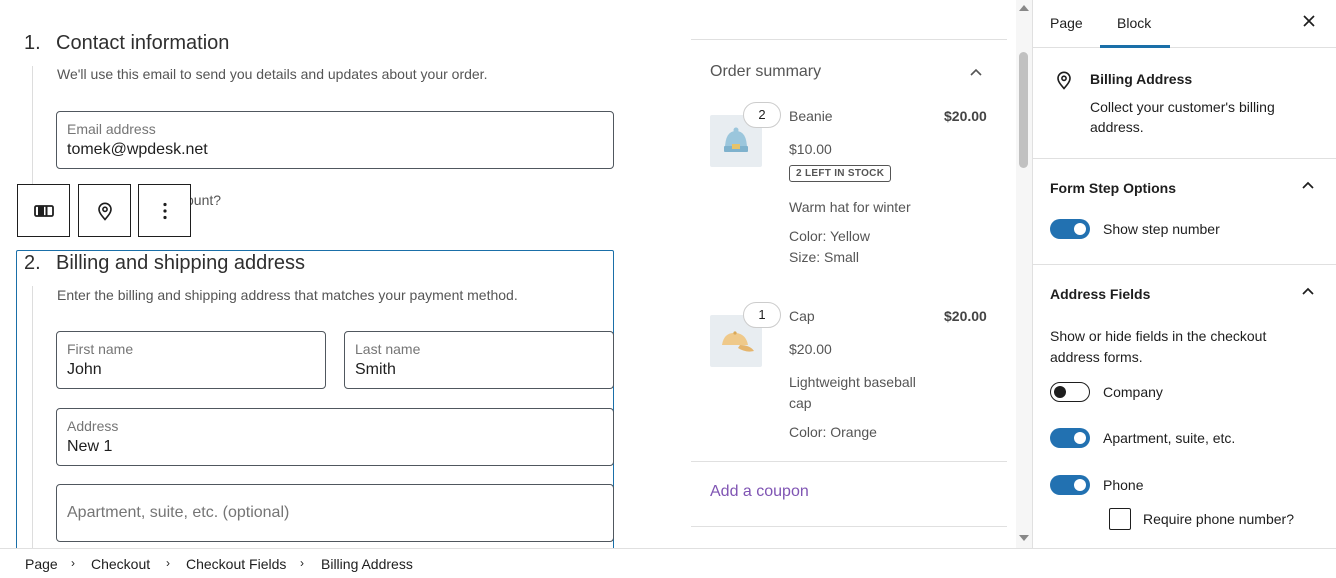 The height and width of the screenshot is (578, 1336). I want to click on scrollbar-thumb, so click(1023, 110).